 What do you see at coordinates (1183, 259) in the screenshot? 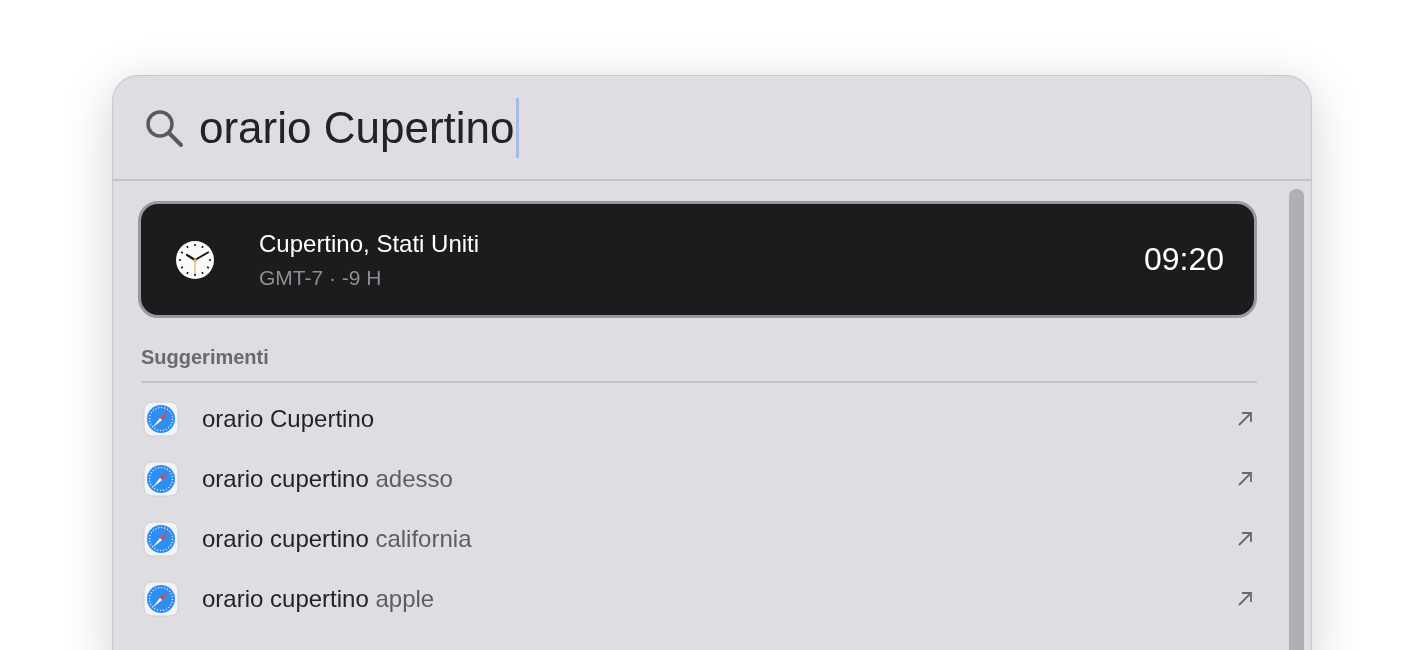
I see `local-time: 09:20` at bounding box center [1183, 259].